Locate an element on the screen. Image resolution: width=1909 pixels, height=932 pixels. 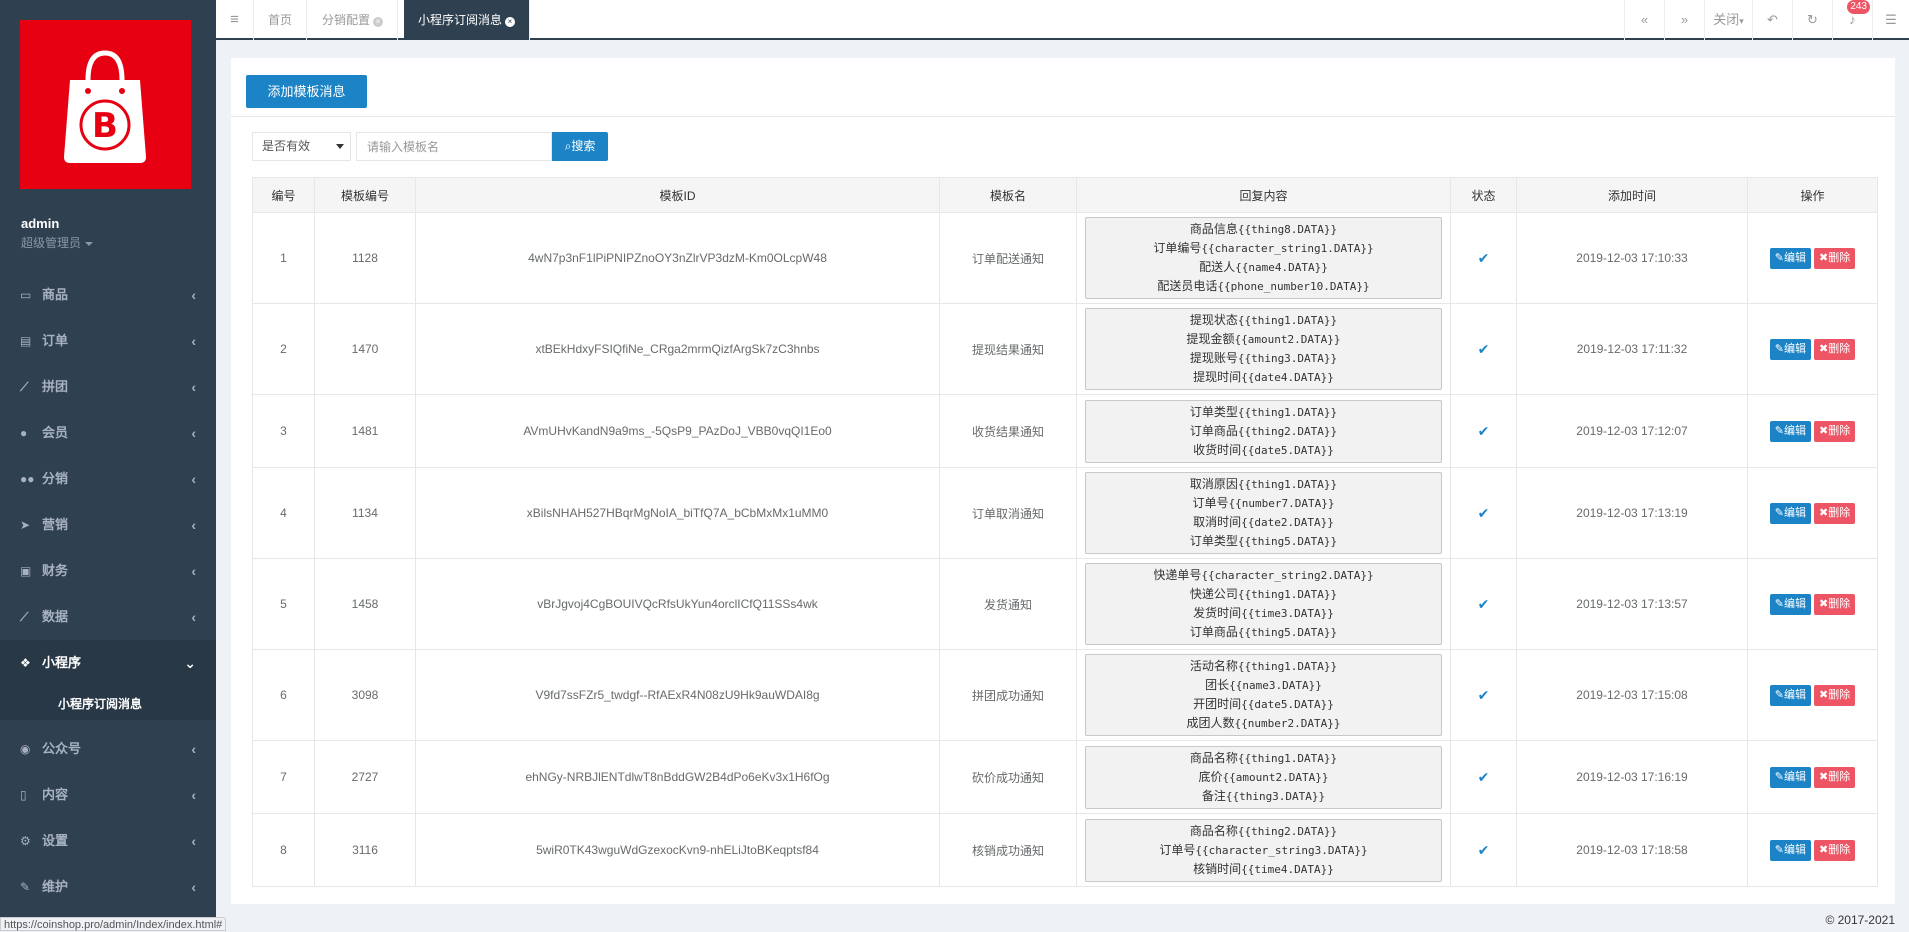
sidebar-item-label: 公众号 is located at coordinates (62, 748).